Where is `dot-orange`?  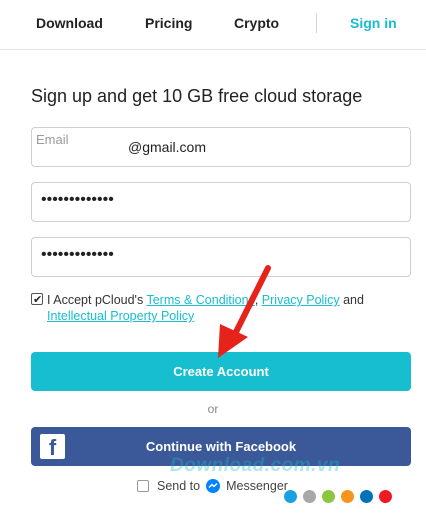
dot-orange is located at coordinates (347, 496).